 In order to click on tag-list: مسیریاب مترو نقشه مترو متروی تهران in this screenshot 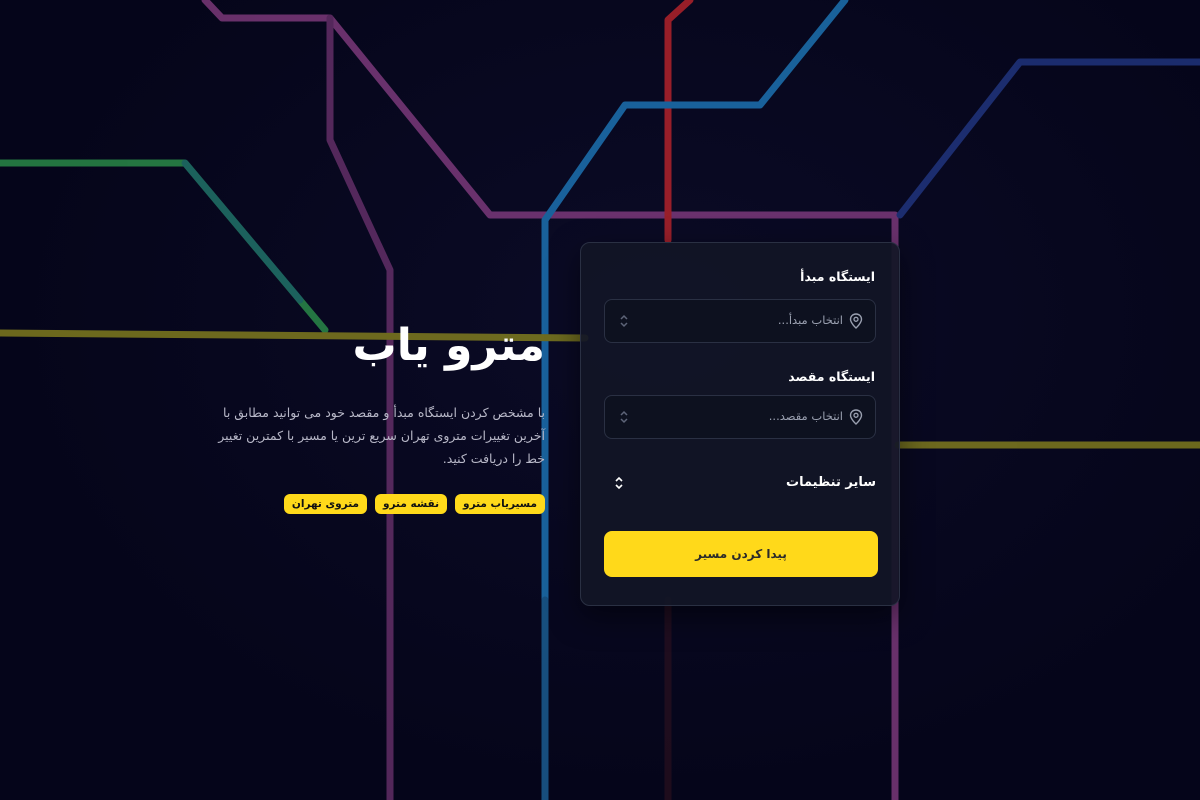, I will do `click(380, 504)`.